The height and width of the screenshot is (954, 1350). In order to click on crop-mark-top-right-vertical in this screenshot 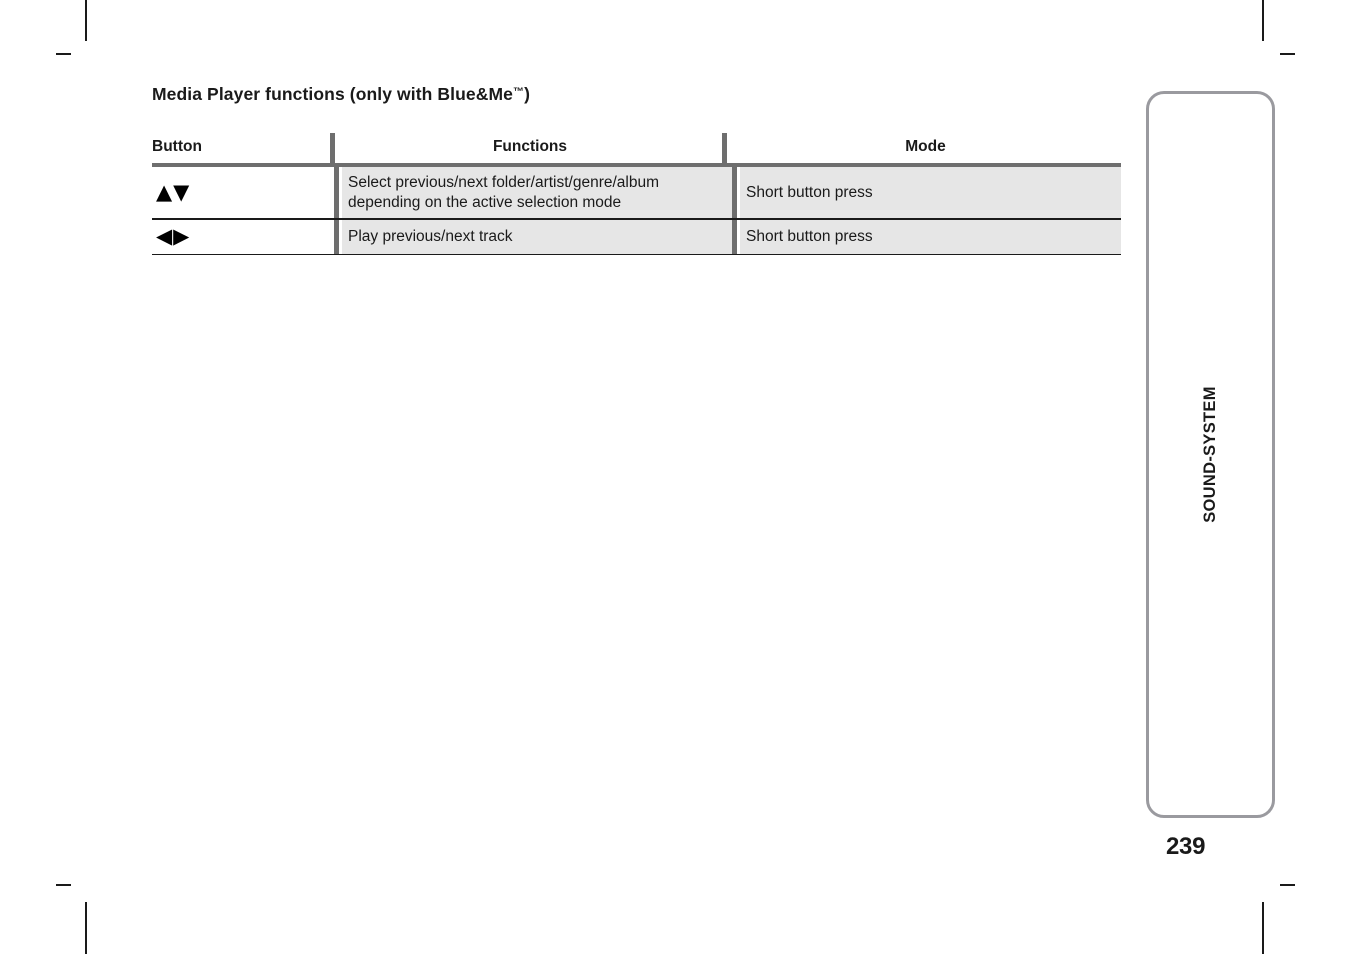, I will do `click(1263, 20)`.